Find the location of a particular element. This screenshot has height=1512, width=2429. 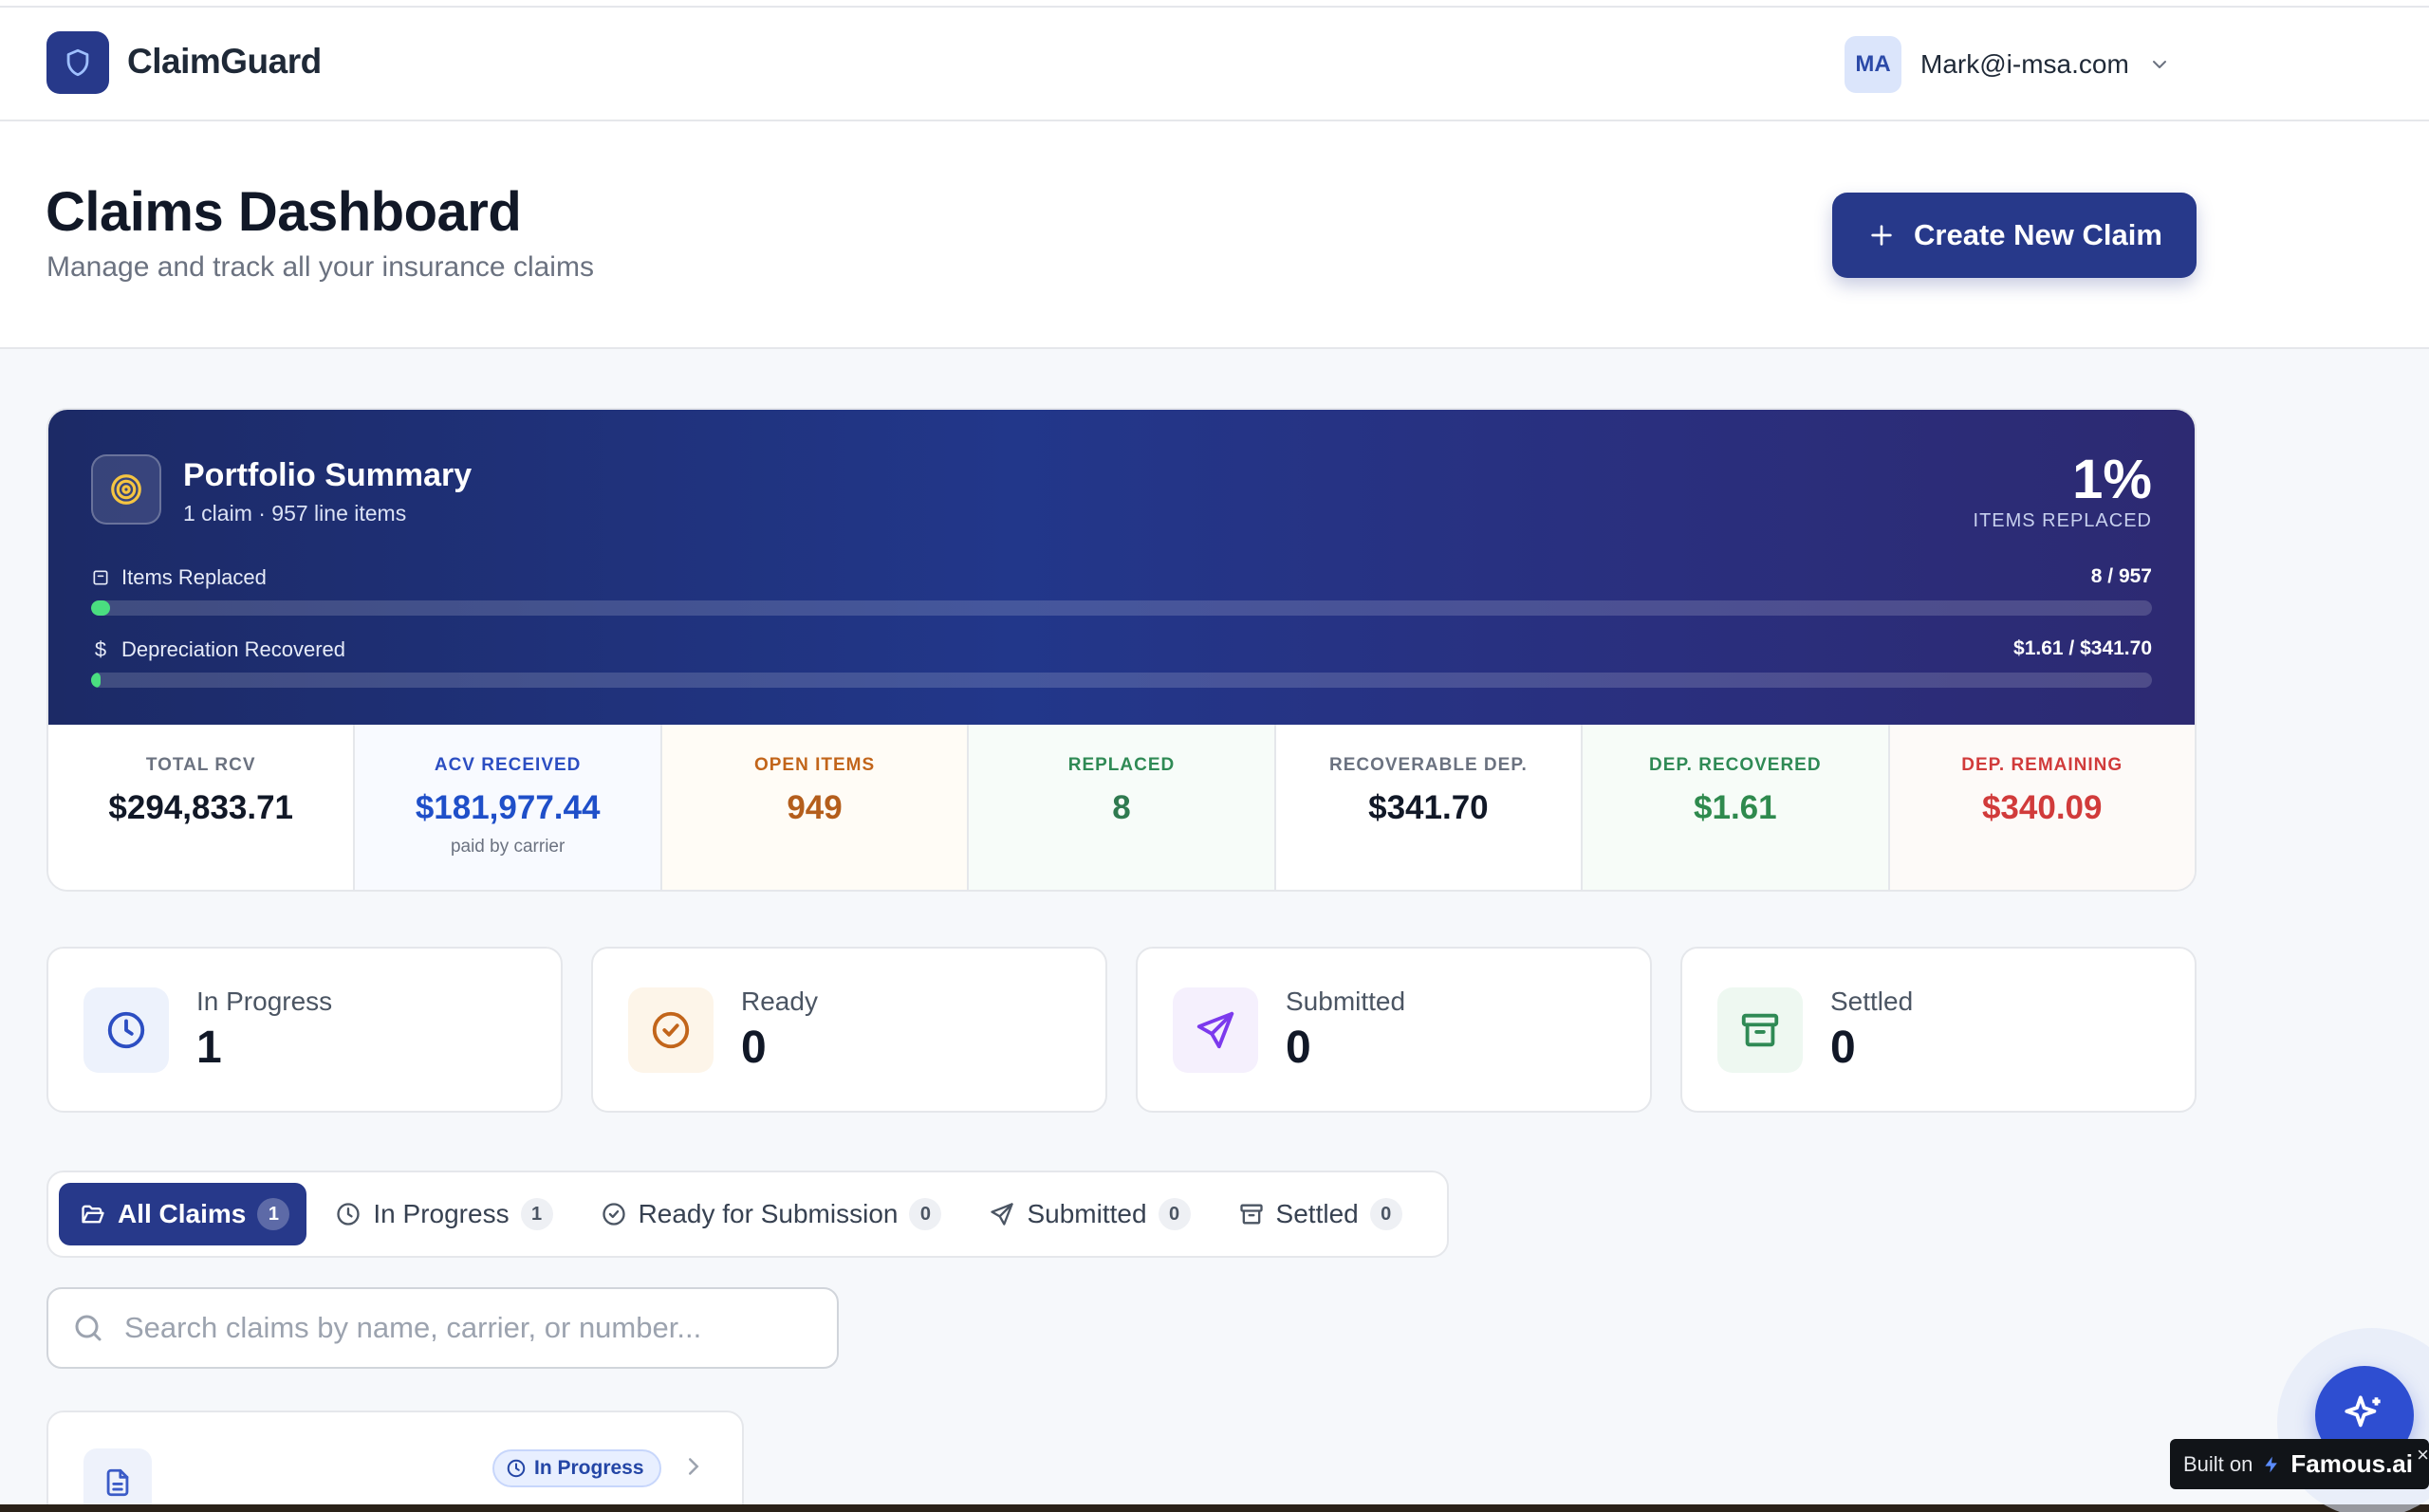

stat-cell: DEP. REMAINING $340.09 is located at coordinates (2042, 807).